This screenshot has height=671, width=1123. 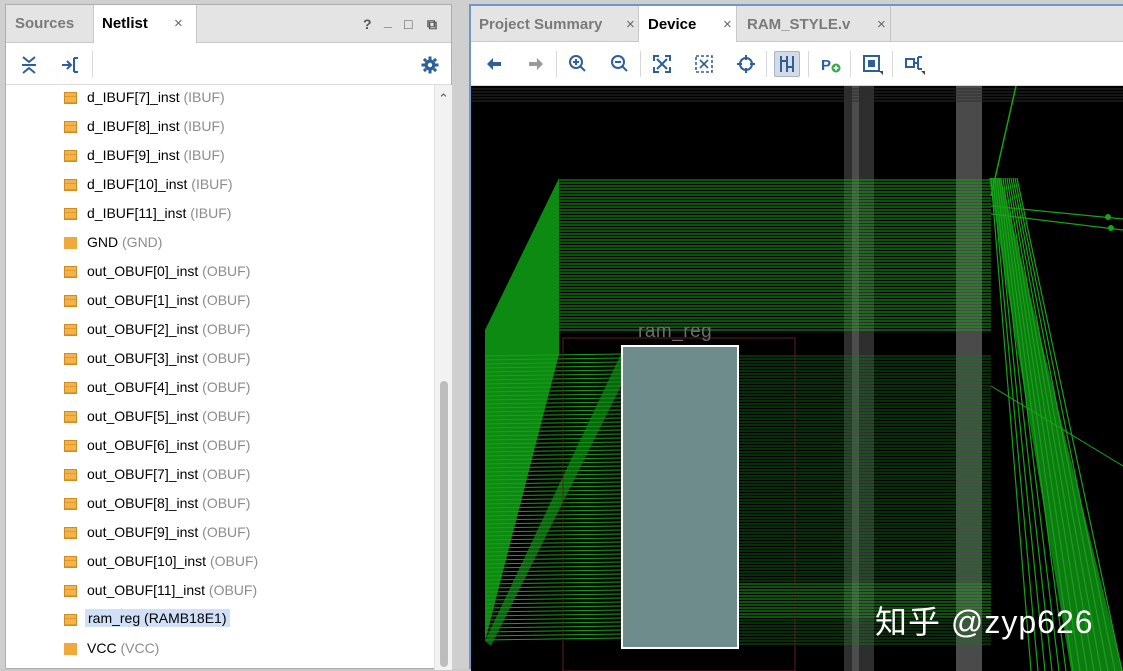 What do you see at coordinates (557, 25) in the screenshot?
I see `tab-project-summary: Project Summary ×` at bounding box center [557, 25].